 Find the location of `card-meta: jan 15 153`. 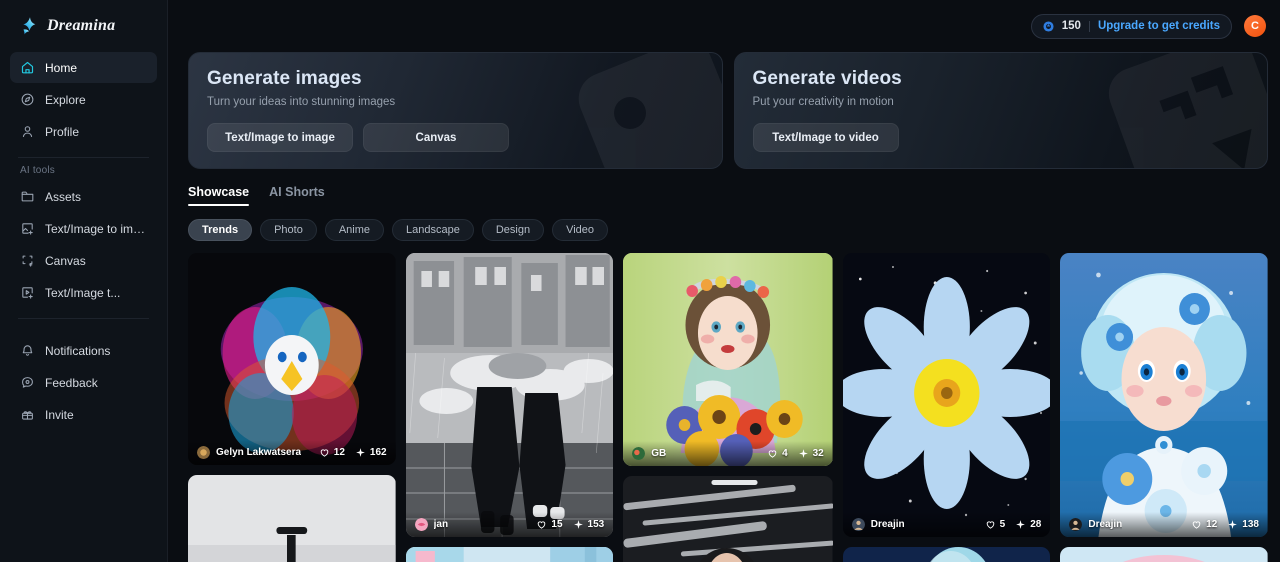

card-meta: jan 15 153 is located at coordinates (509, 524).